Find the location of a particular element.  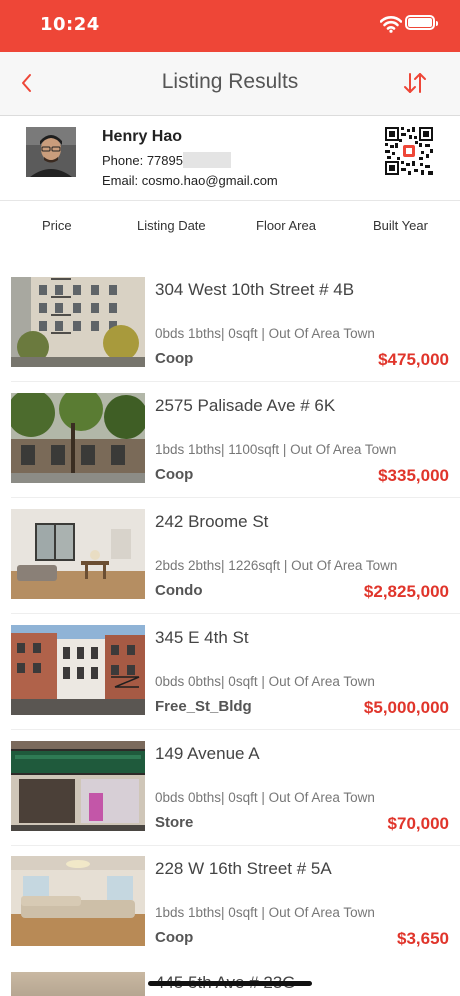

status-time: 10:24 is located at coordinates (70, 24).